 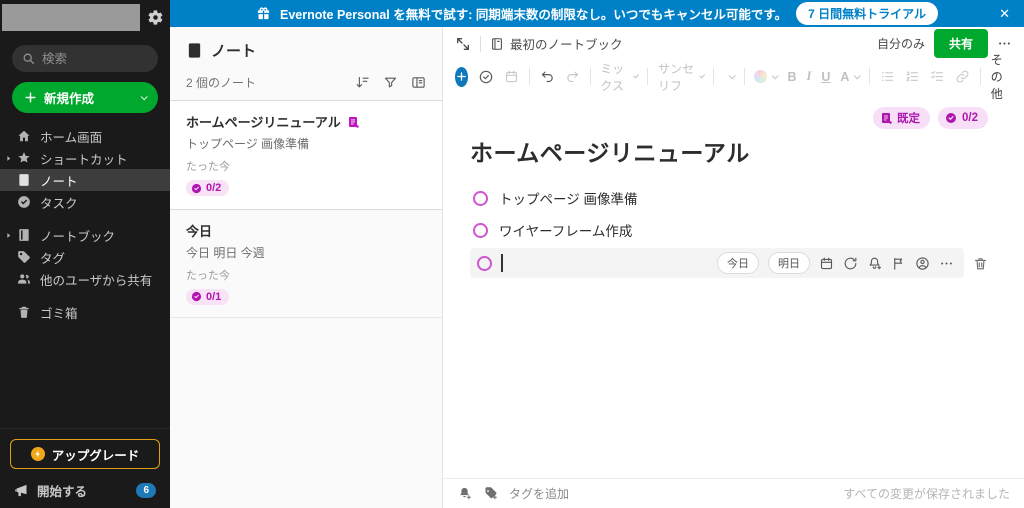 What do you see at coordinates (85, 202) in the screenshot?
I see `sidebar-item-tasks: タスク` at bounding box center [85, 202].